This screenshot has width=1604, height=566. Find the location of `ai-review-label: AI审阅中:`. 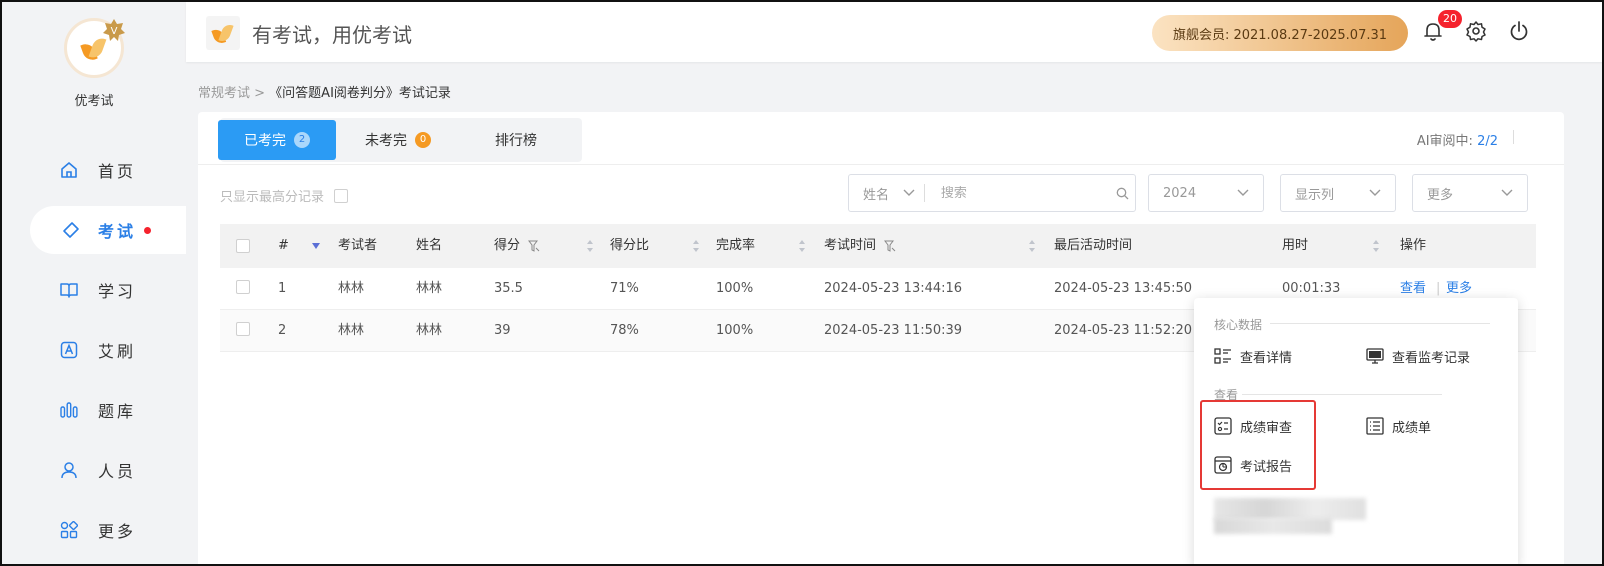

ai-review-label: AI审阅中: is located at coordinates (1447, 141).